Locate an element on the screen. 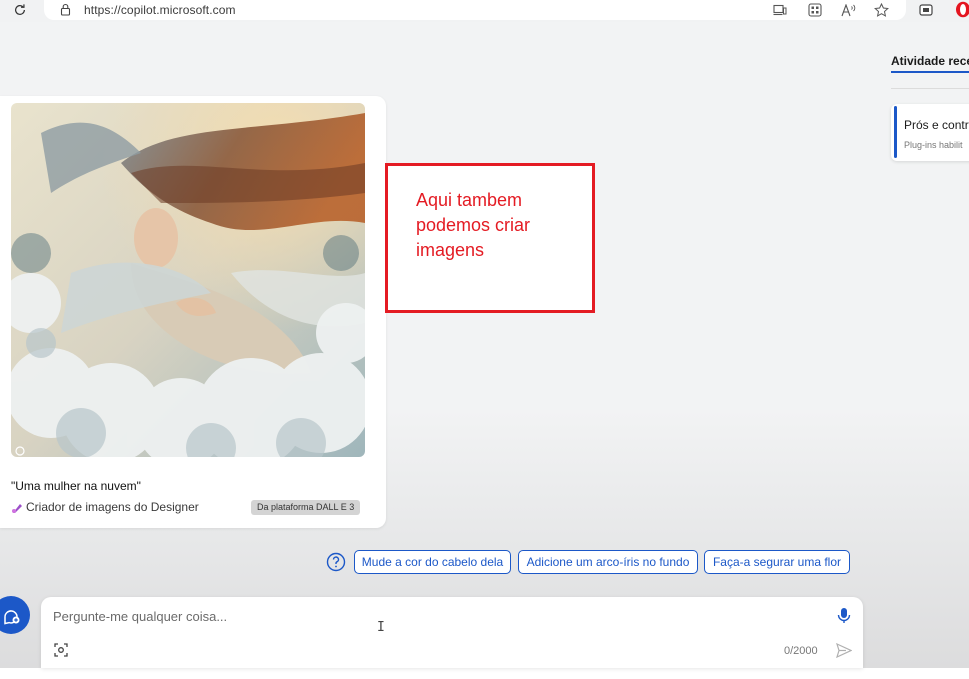  recent-item-title: Prós e contra is located at coordinates (936, 125).